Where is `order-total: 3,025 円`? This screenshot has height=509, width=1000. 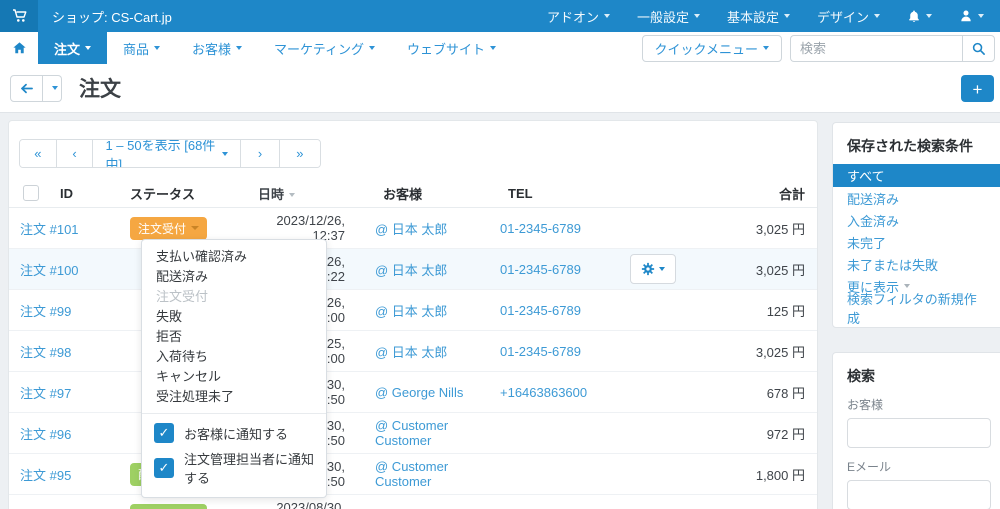
order-total: 3,025 円 is located at coordinates (780, 352).